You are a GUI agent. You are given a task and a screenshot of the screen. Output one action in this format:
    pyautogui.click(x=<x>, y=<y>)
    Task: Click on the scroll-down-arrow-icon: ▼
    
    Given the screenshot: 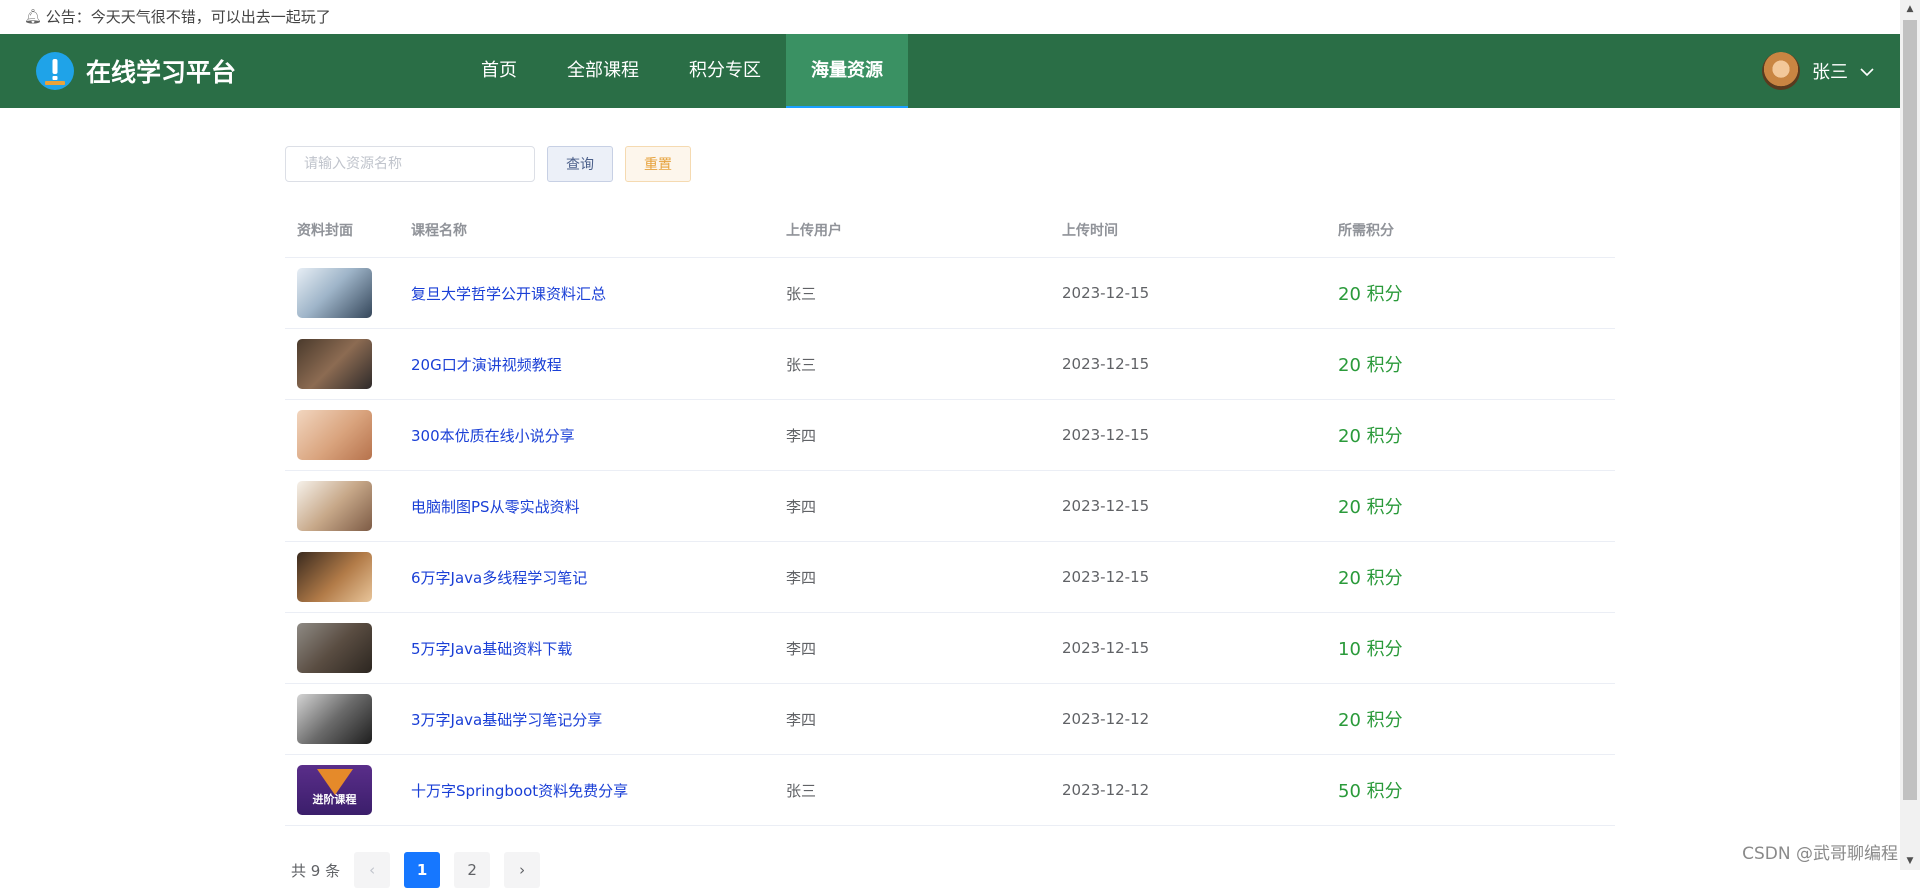 What is the action you would take?
    pyautogui.click(x=1910, y=861)
    